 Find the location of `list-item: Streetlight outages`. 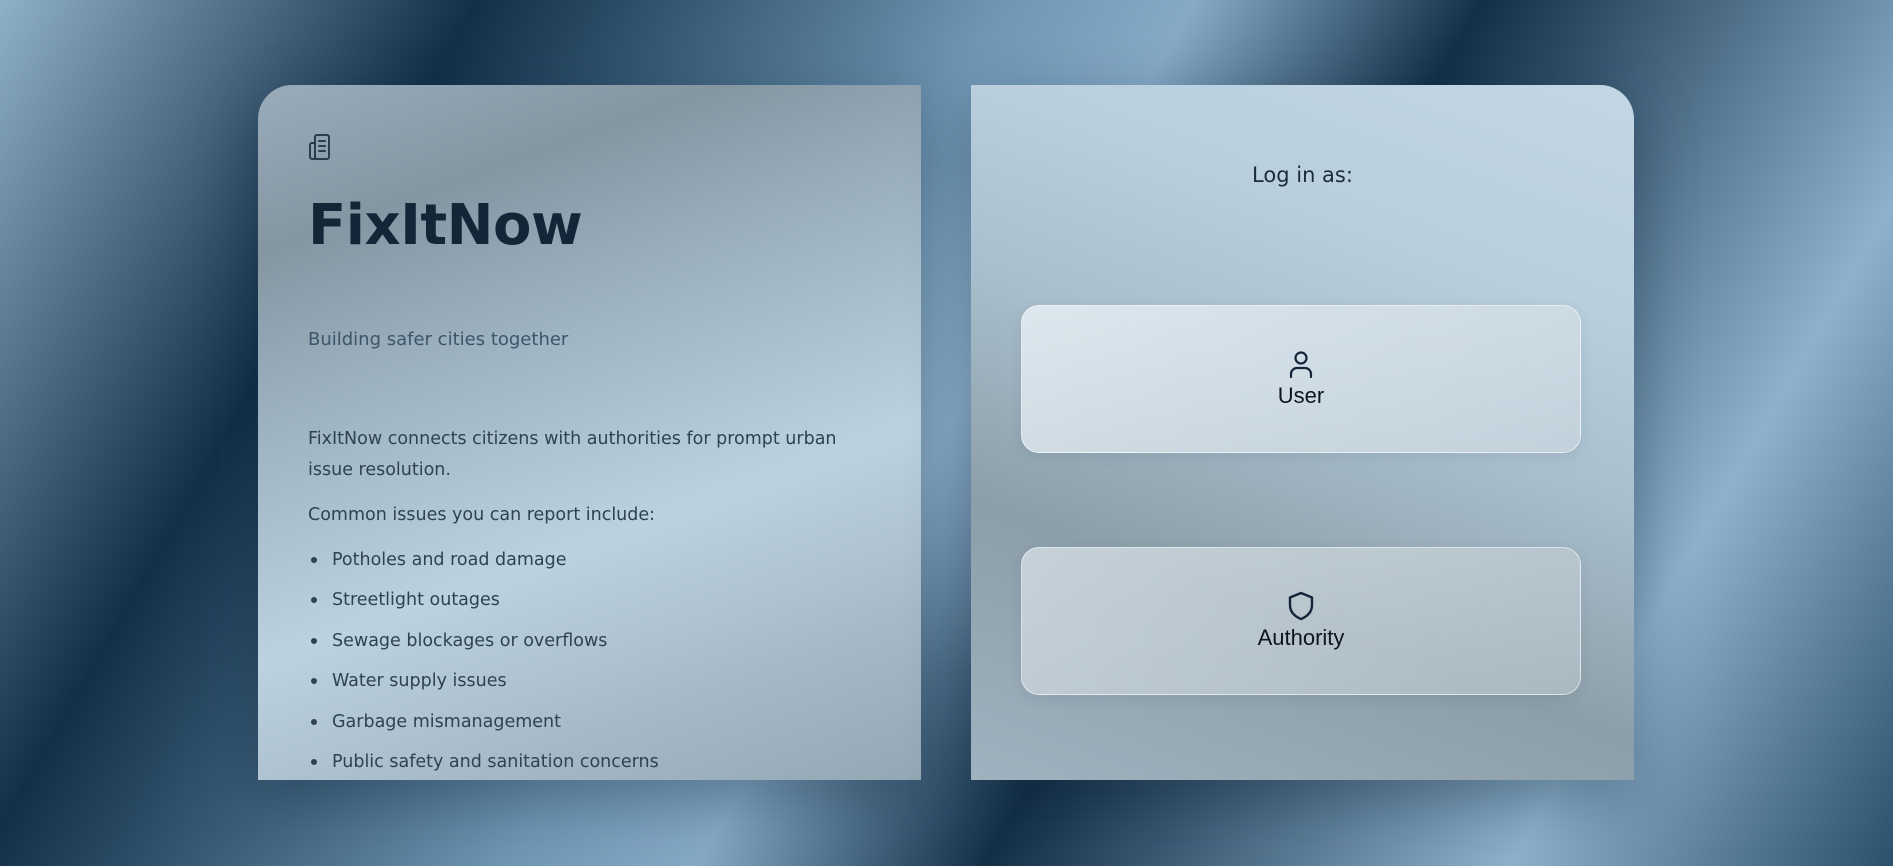

list-item: Streetlight outages is located at coordinates (588, 605).